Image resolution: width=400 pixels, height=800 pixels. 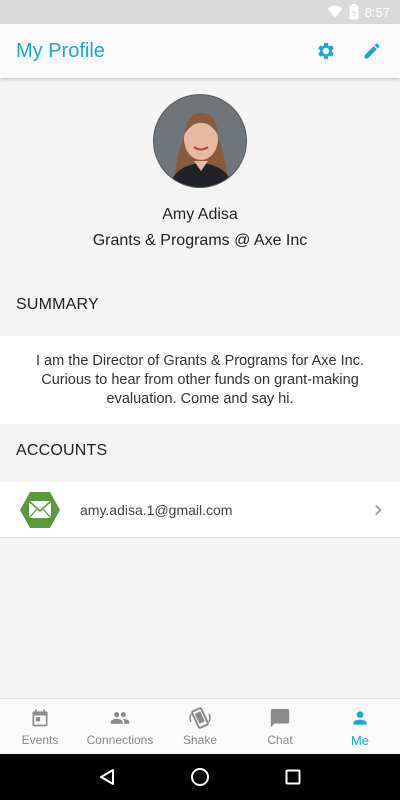 I want to click on system-nav-bar, so click(x=200, y=777).